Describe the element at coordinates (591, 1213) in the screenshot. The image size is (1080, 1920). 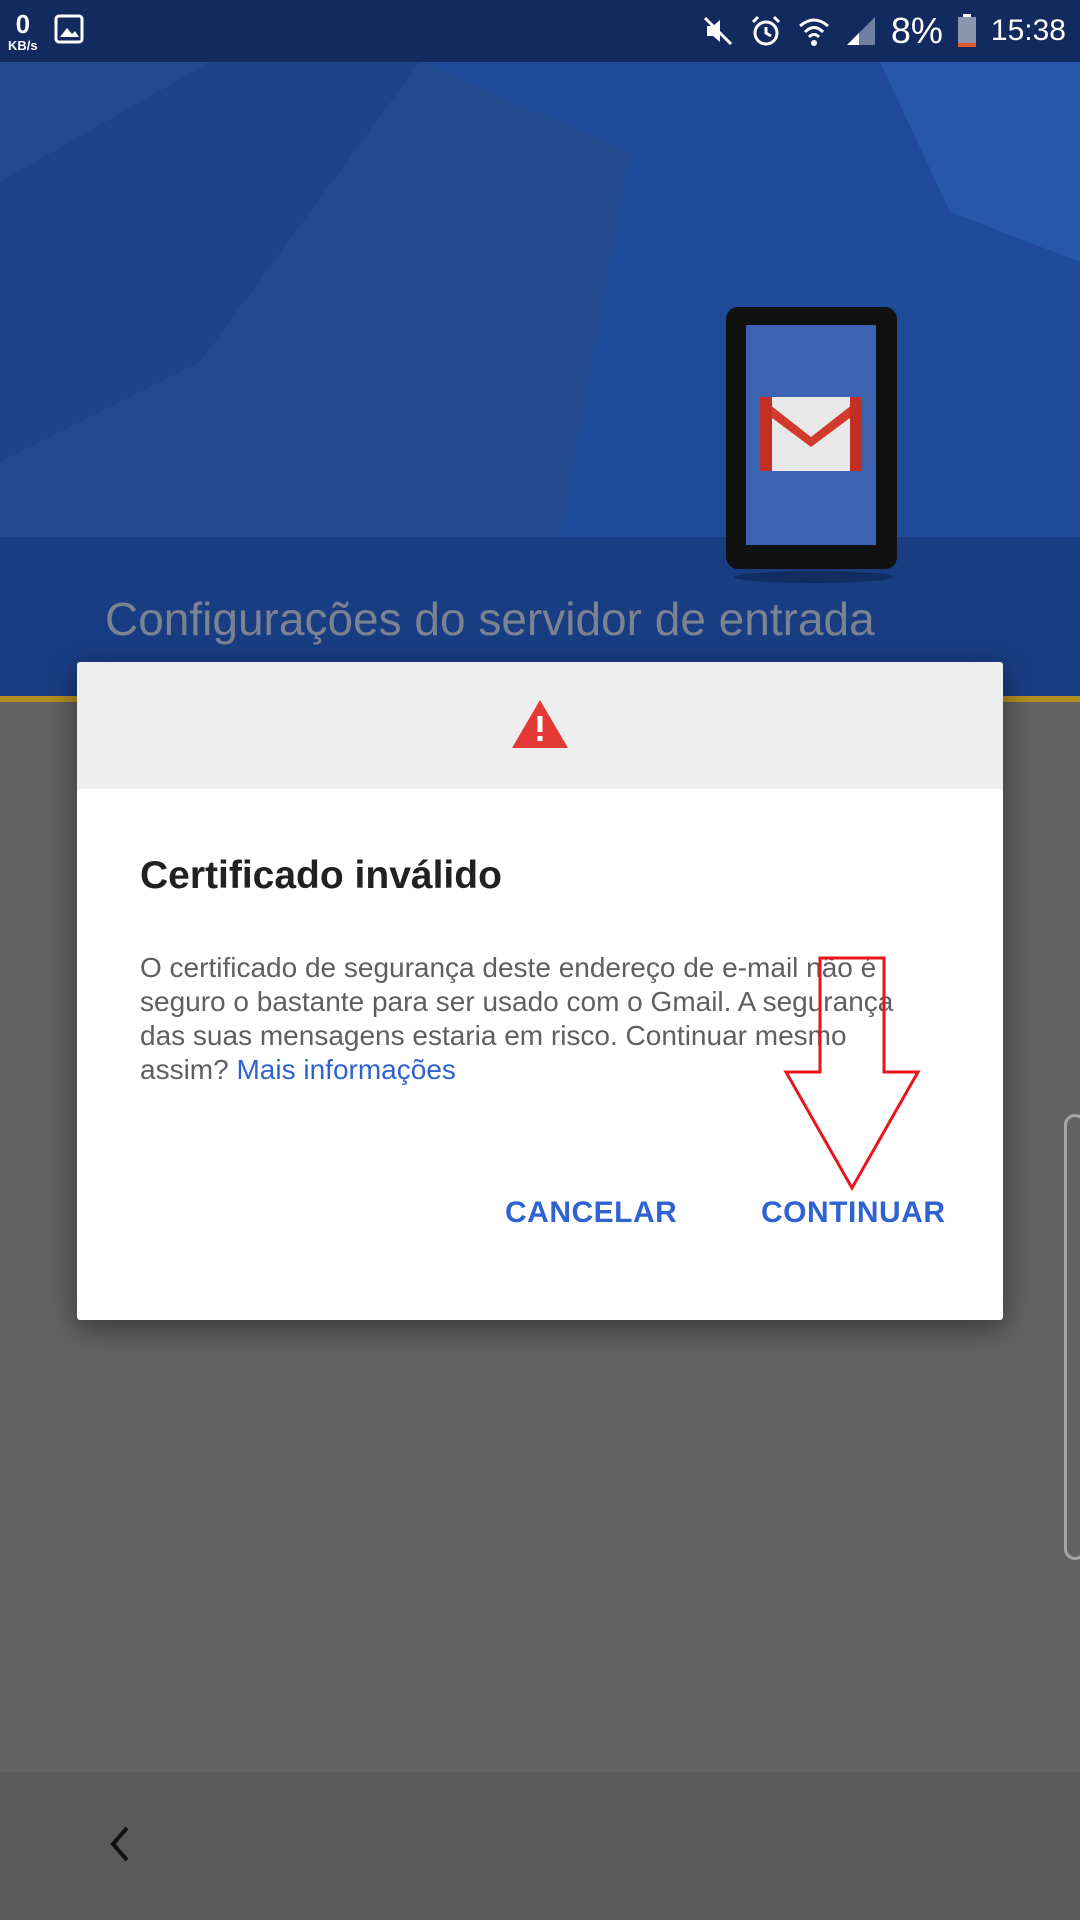
I see `cancel-button: CANCELAR` at that location.